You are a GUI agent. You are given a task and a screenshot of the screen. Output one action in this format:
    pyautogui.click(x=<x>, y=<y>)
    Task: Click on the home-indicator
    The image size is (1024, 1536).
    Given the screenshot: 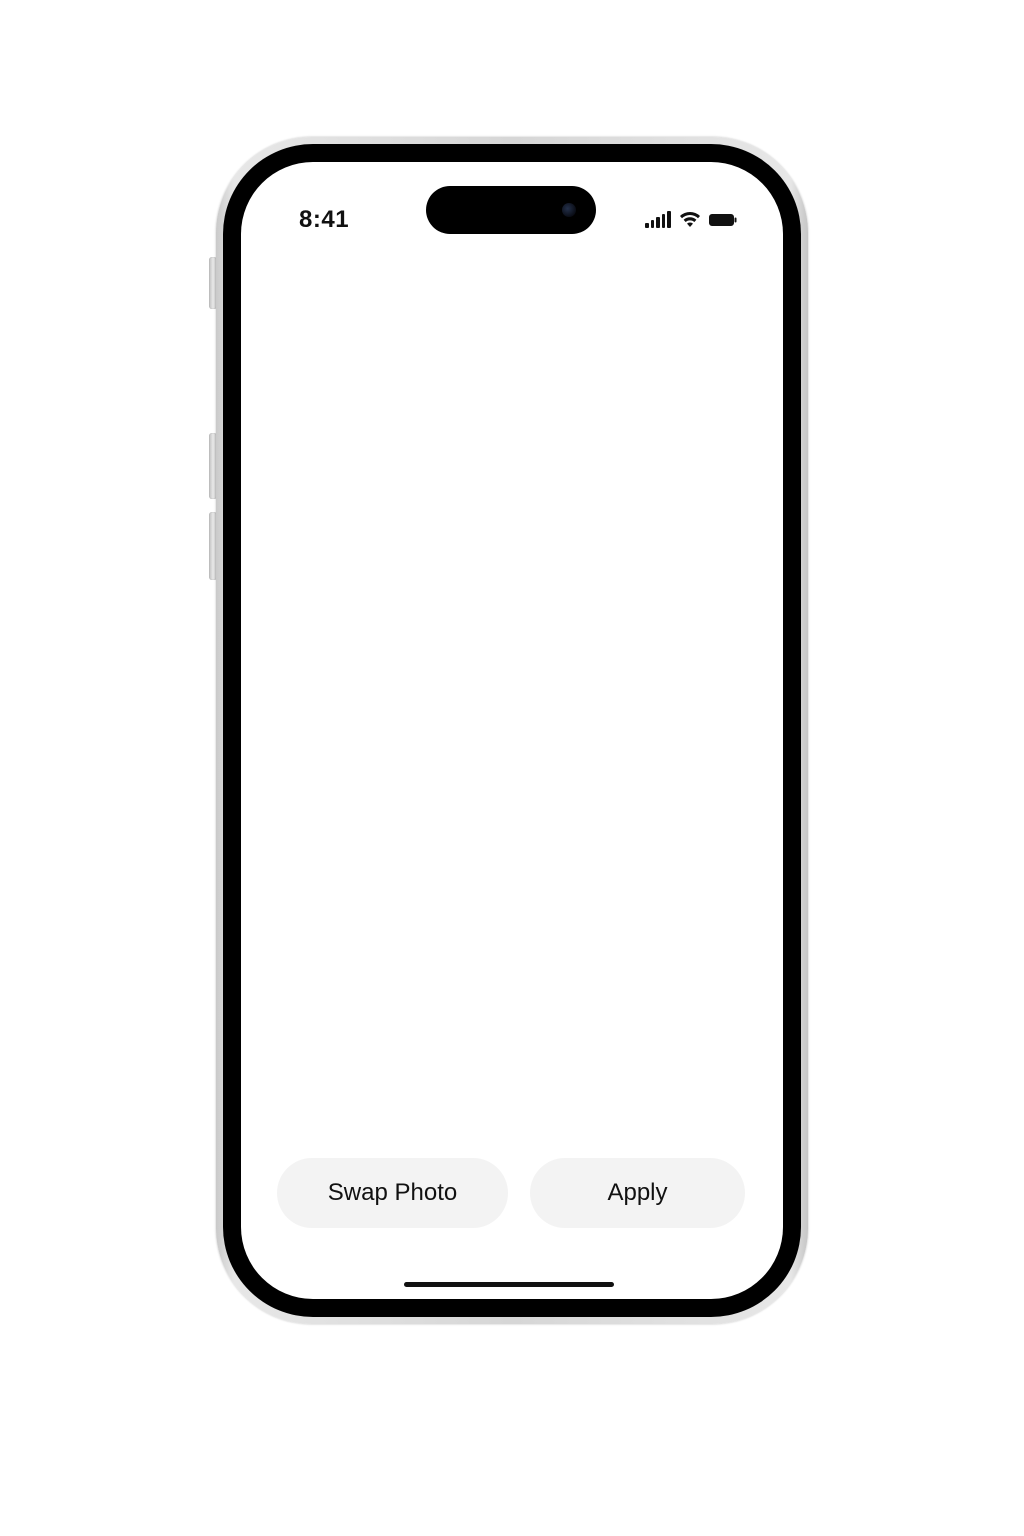 What is the action you would take?
    pyautogui.click(x=509, y=1284)
    